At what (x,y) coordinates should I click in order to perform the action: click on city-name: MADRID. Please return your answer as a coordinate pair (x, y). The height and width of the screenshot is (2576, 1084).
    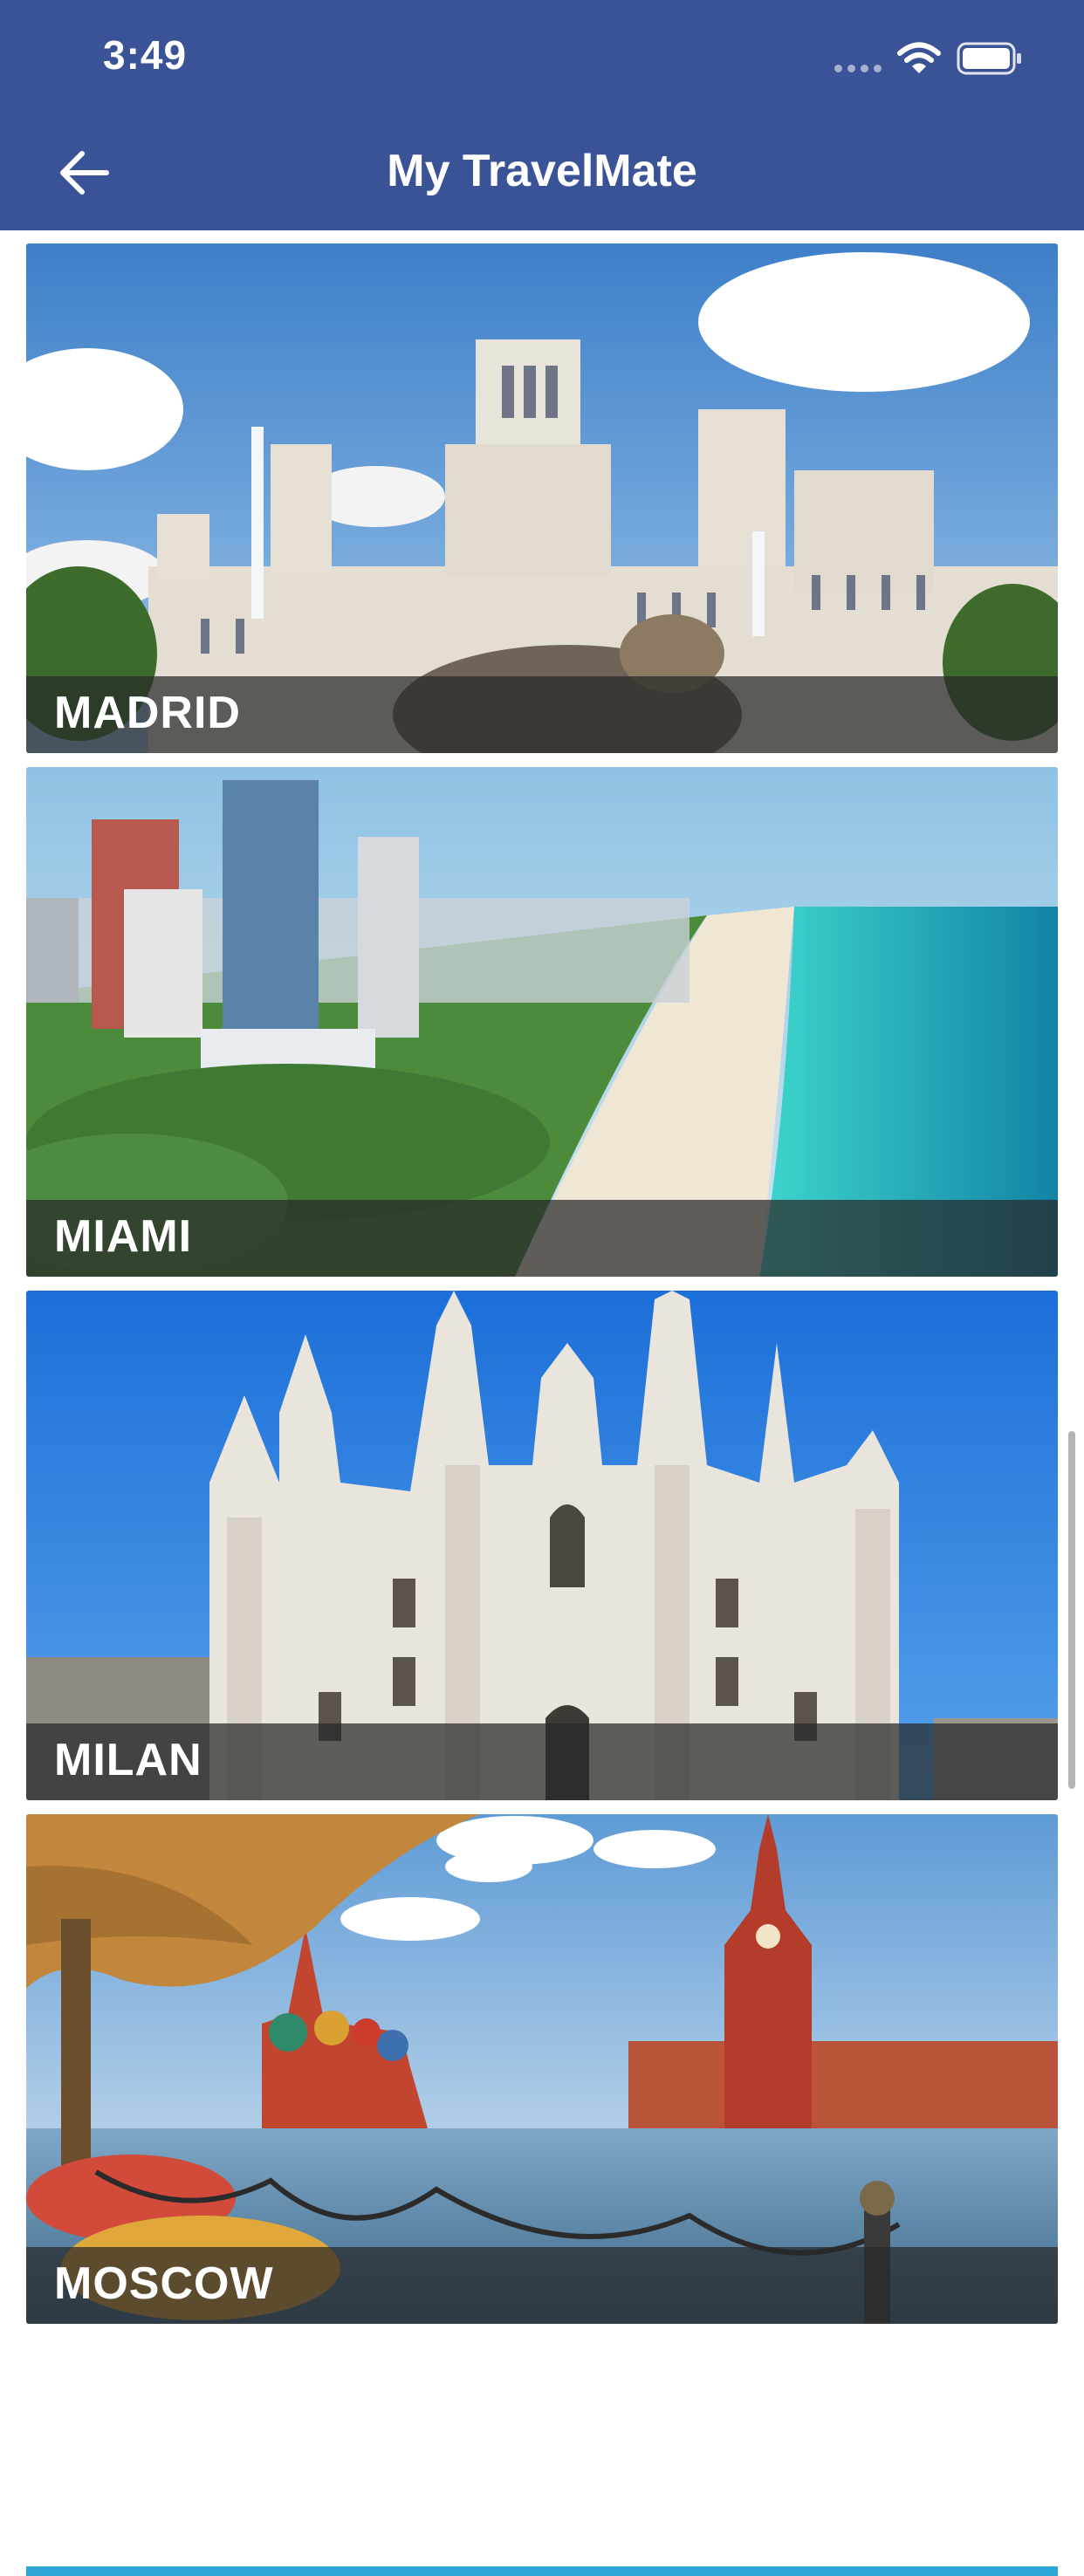
    Looking at the image, I should click on (147, 713).